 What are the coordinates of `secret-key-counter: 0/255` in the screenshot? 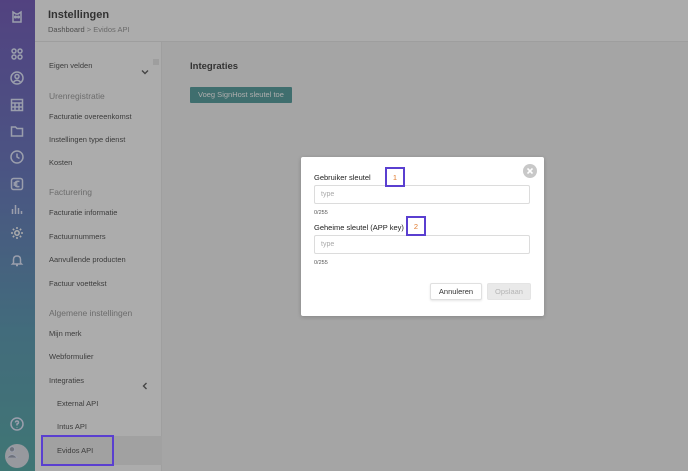 It's located at (321, 263).